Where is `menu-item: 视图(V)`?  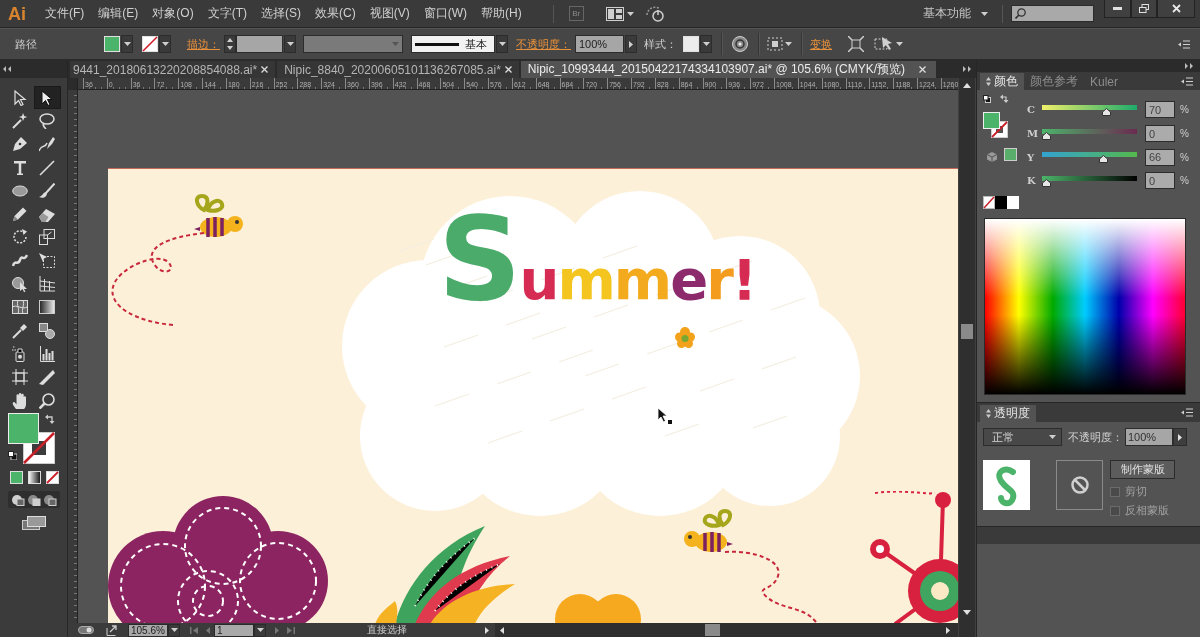
menu-item: 视图(V) is located at coordinates (389, 13).